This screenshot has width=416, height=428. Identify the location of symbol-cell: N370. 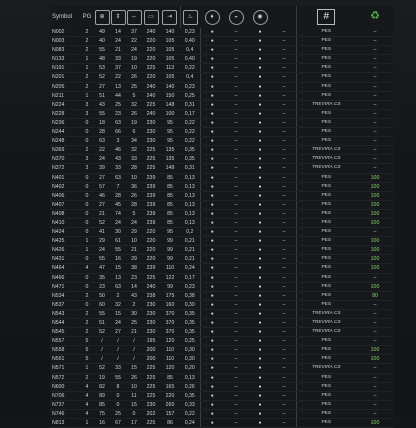
(65, 159).